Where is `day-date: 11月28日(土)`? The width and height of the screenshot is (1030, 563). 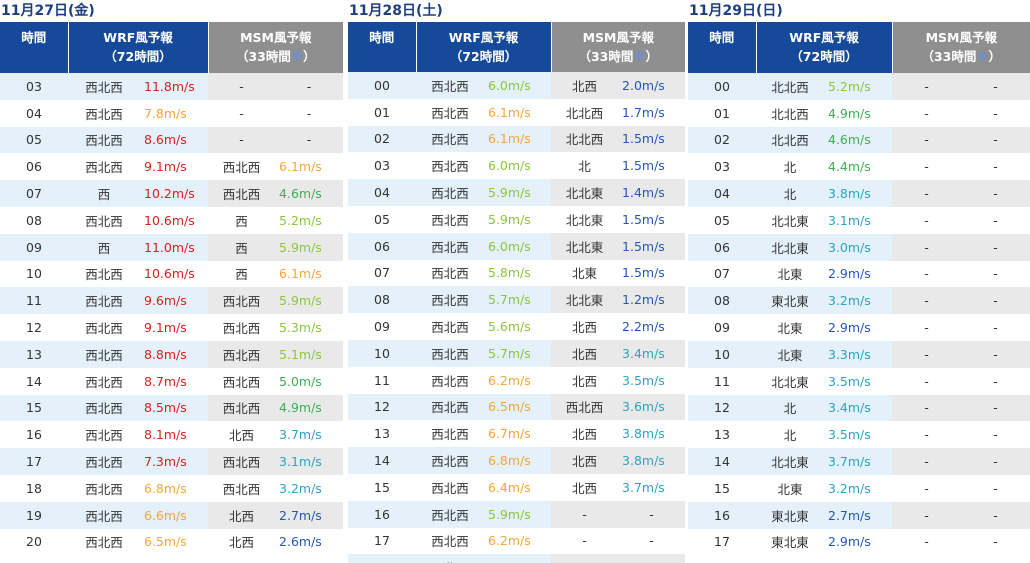
day-date: 11月28日(土) is located at coordinates (396, 11).